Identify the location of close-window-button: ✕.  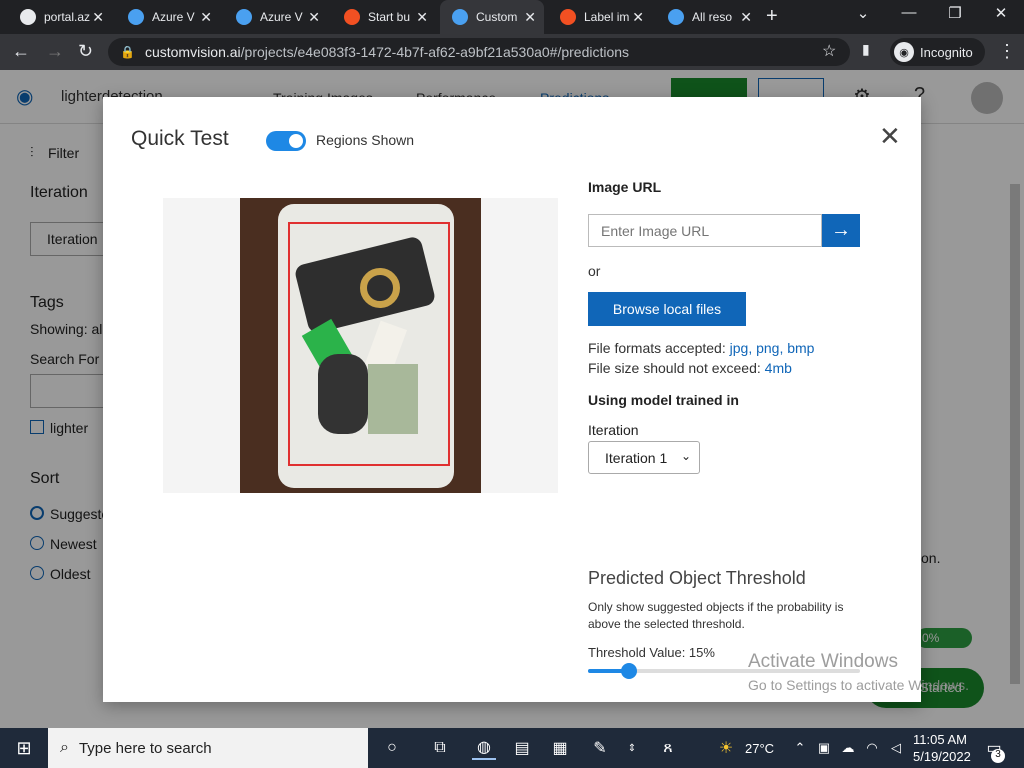
(1001, 13).